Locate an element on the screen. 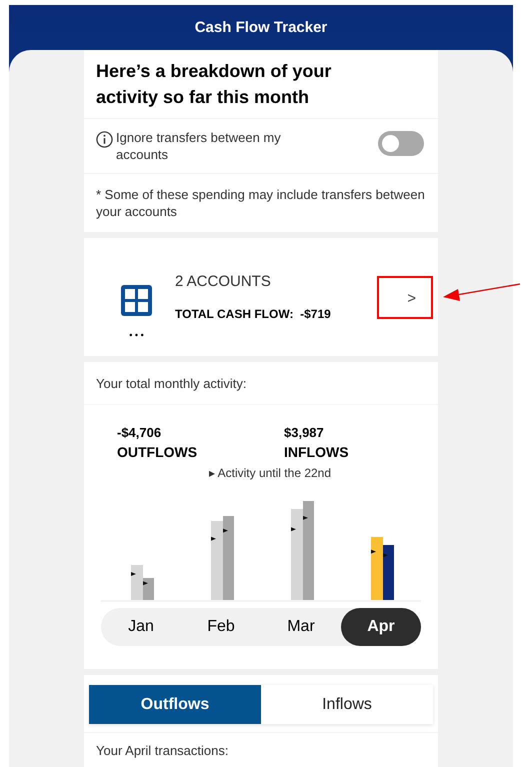 This screenshot has width=522, height=767. grid-icon is located at coordinates (136, 300).